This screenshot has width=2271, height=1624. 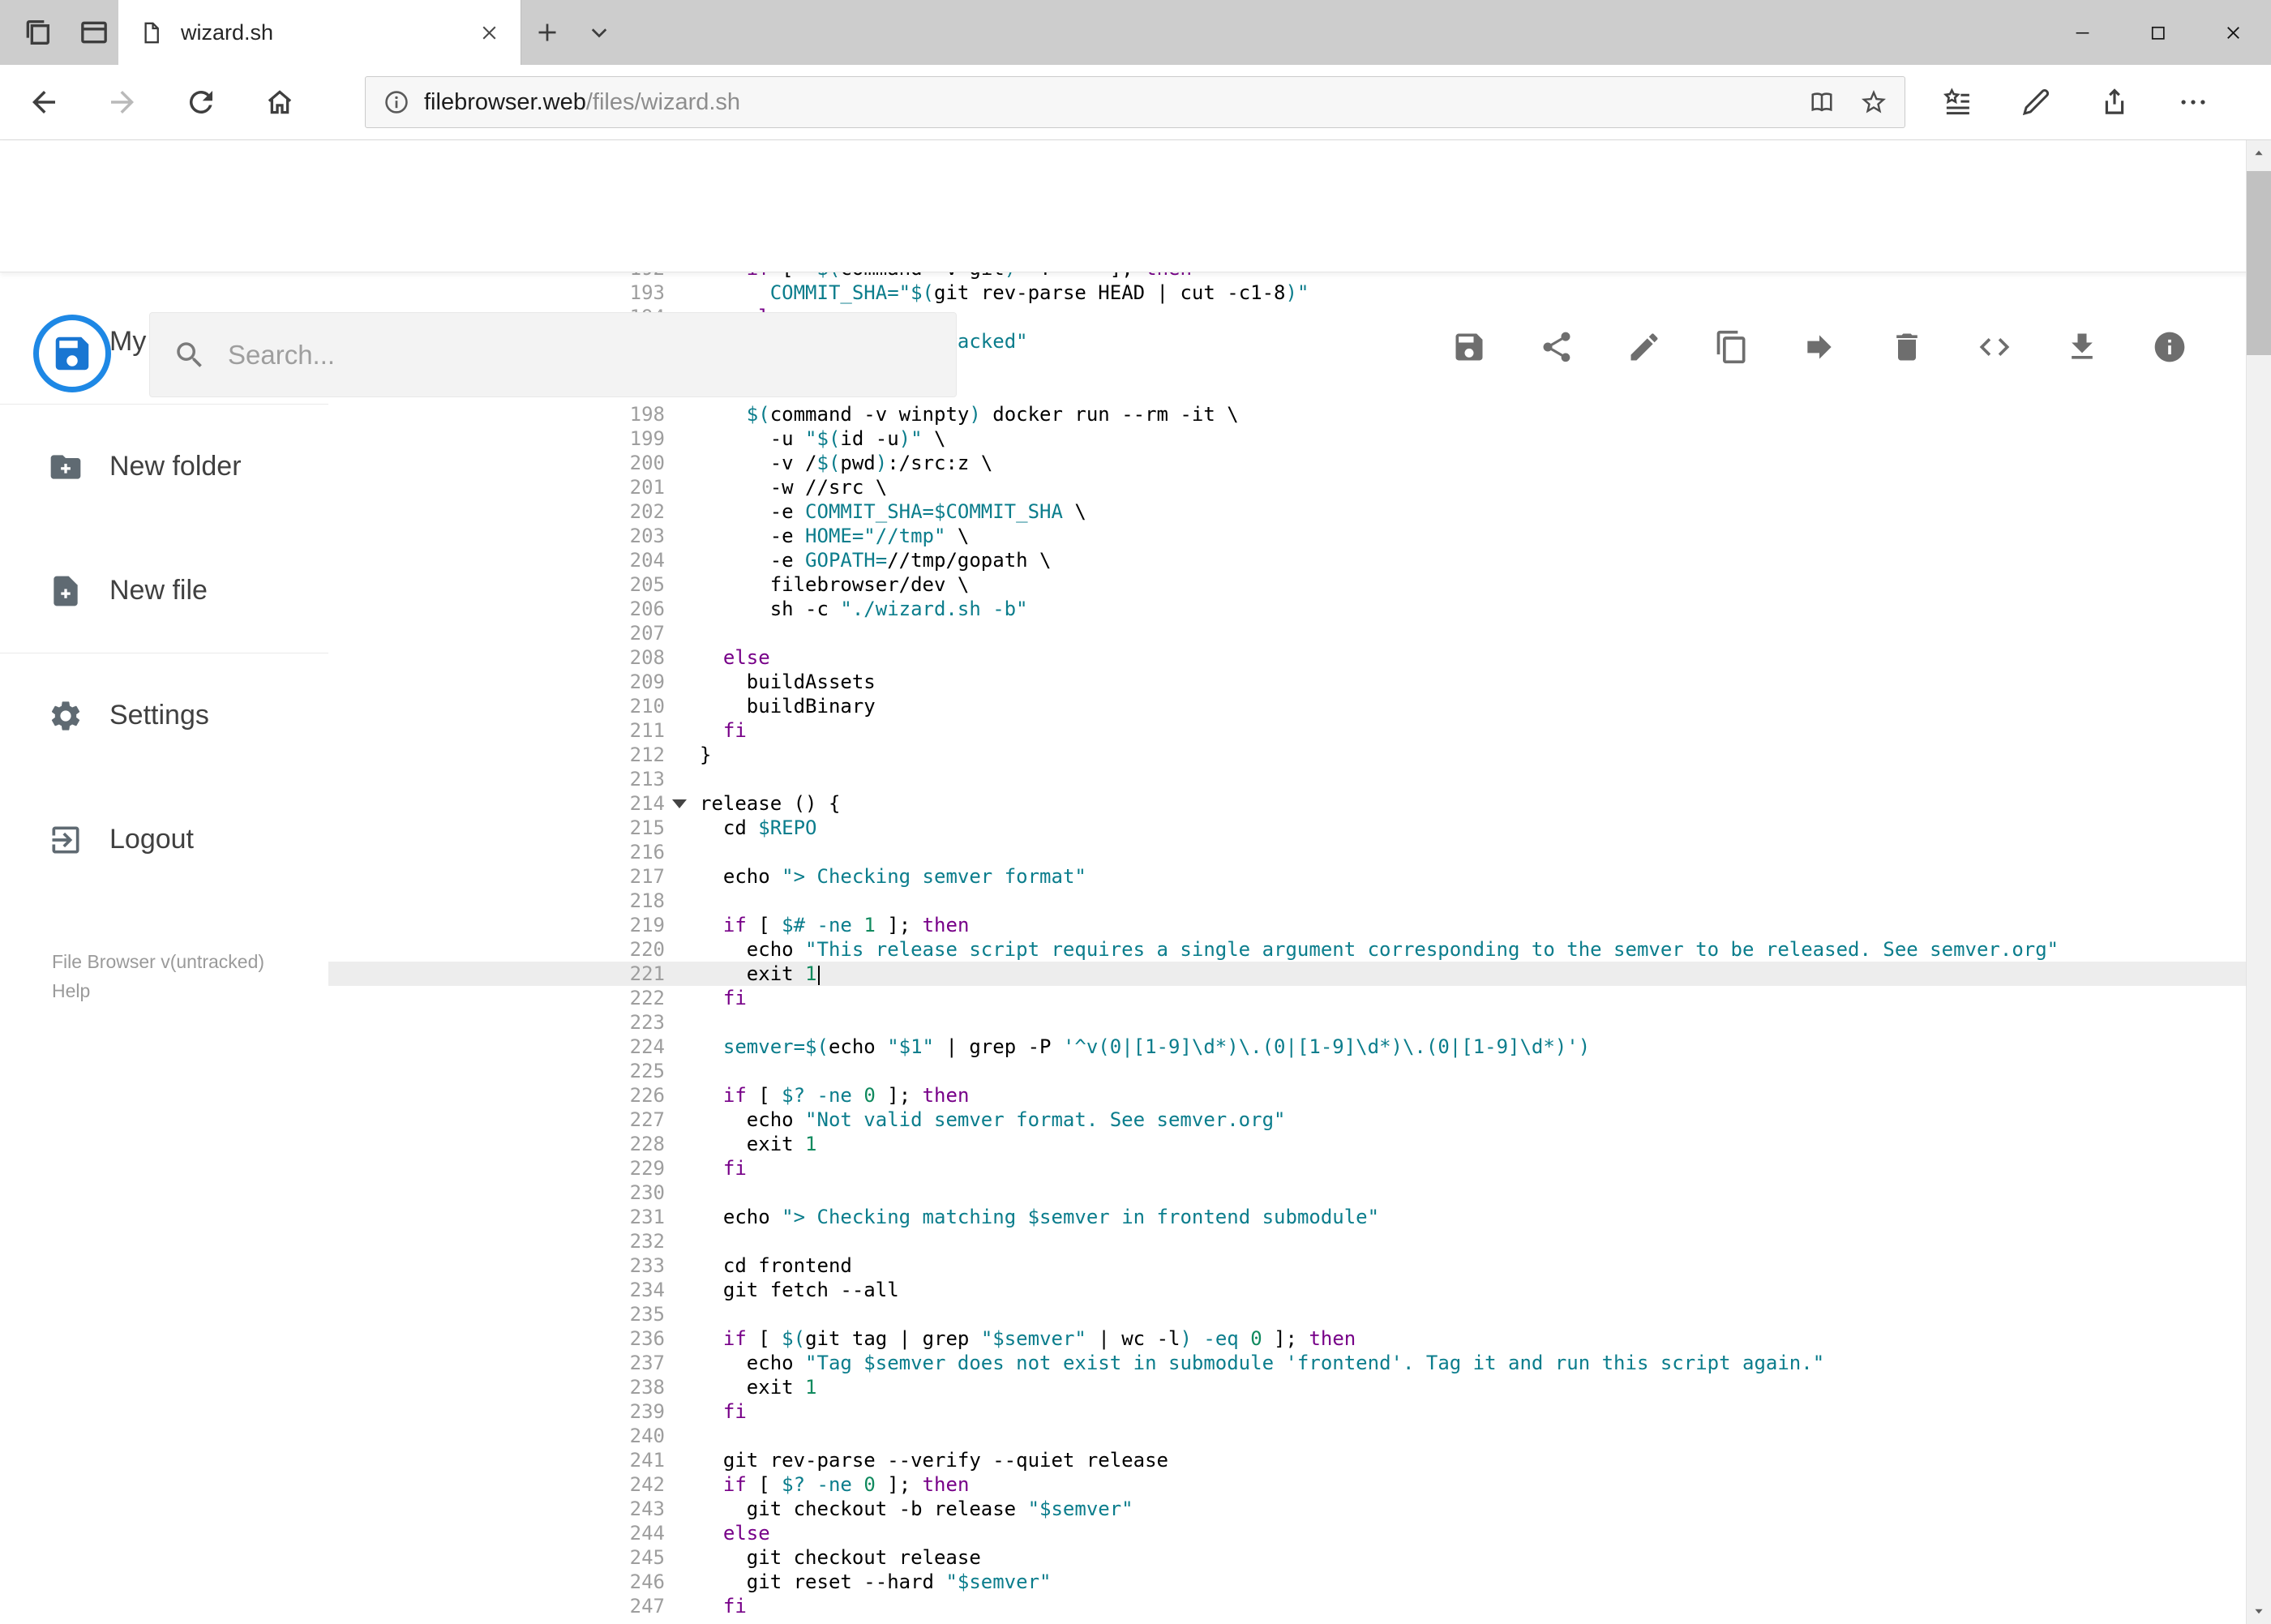 What do you see at coordinates (2169, 347) in the screenshot?
I see `info-button` at bounding box center [2169, 347].